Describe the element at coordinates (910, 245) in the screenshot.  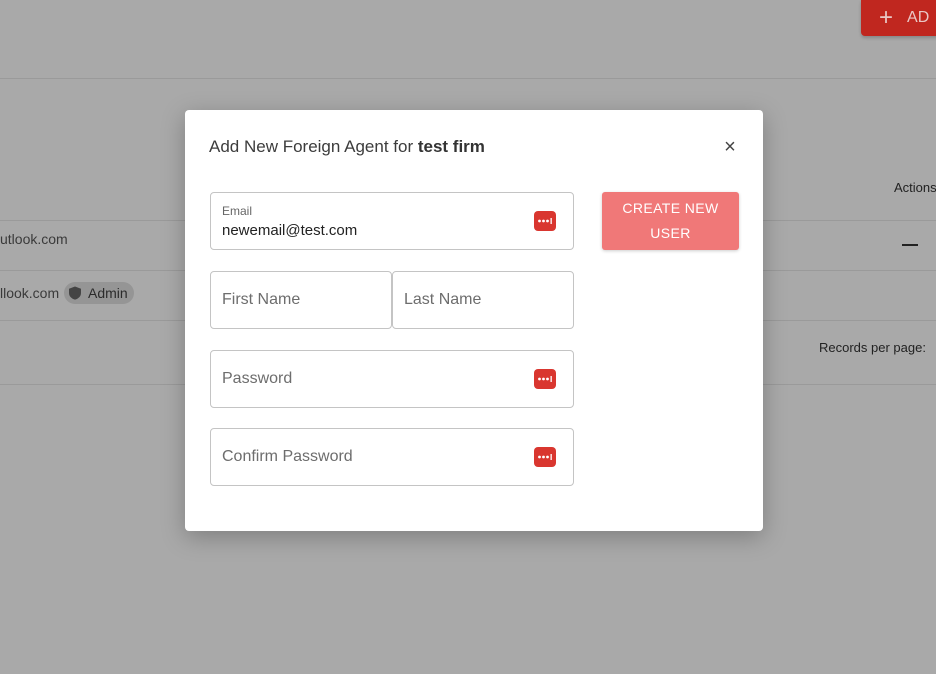
I see `collapse-icon` at that location.